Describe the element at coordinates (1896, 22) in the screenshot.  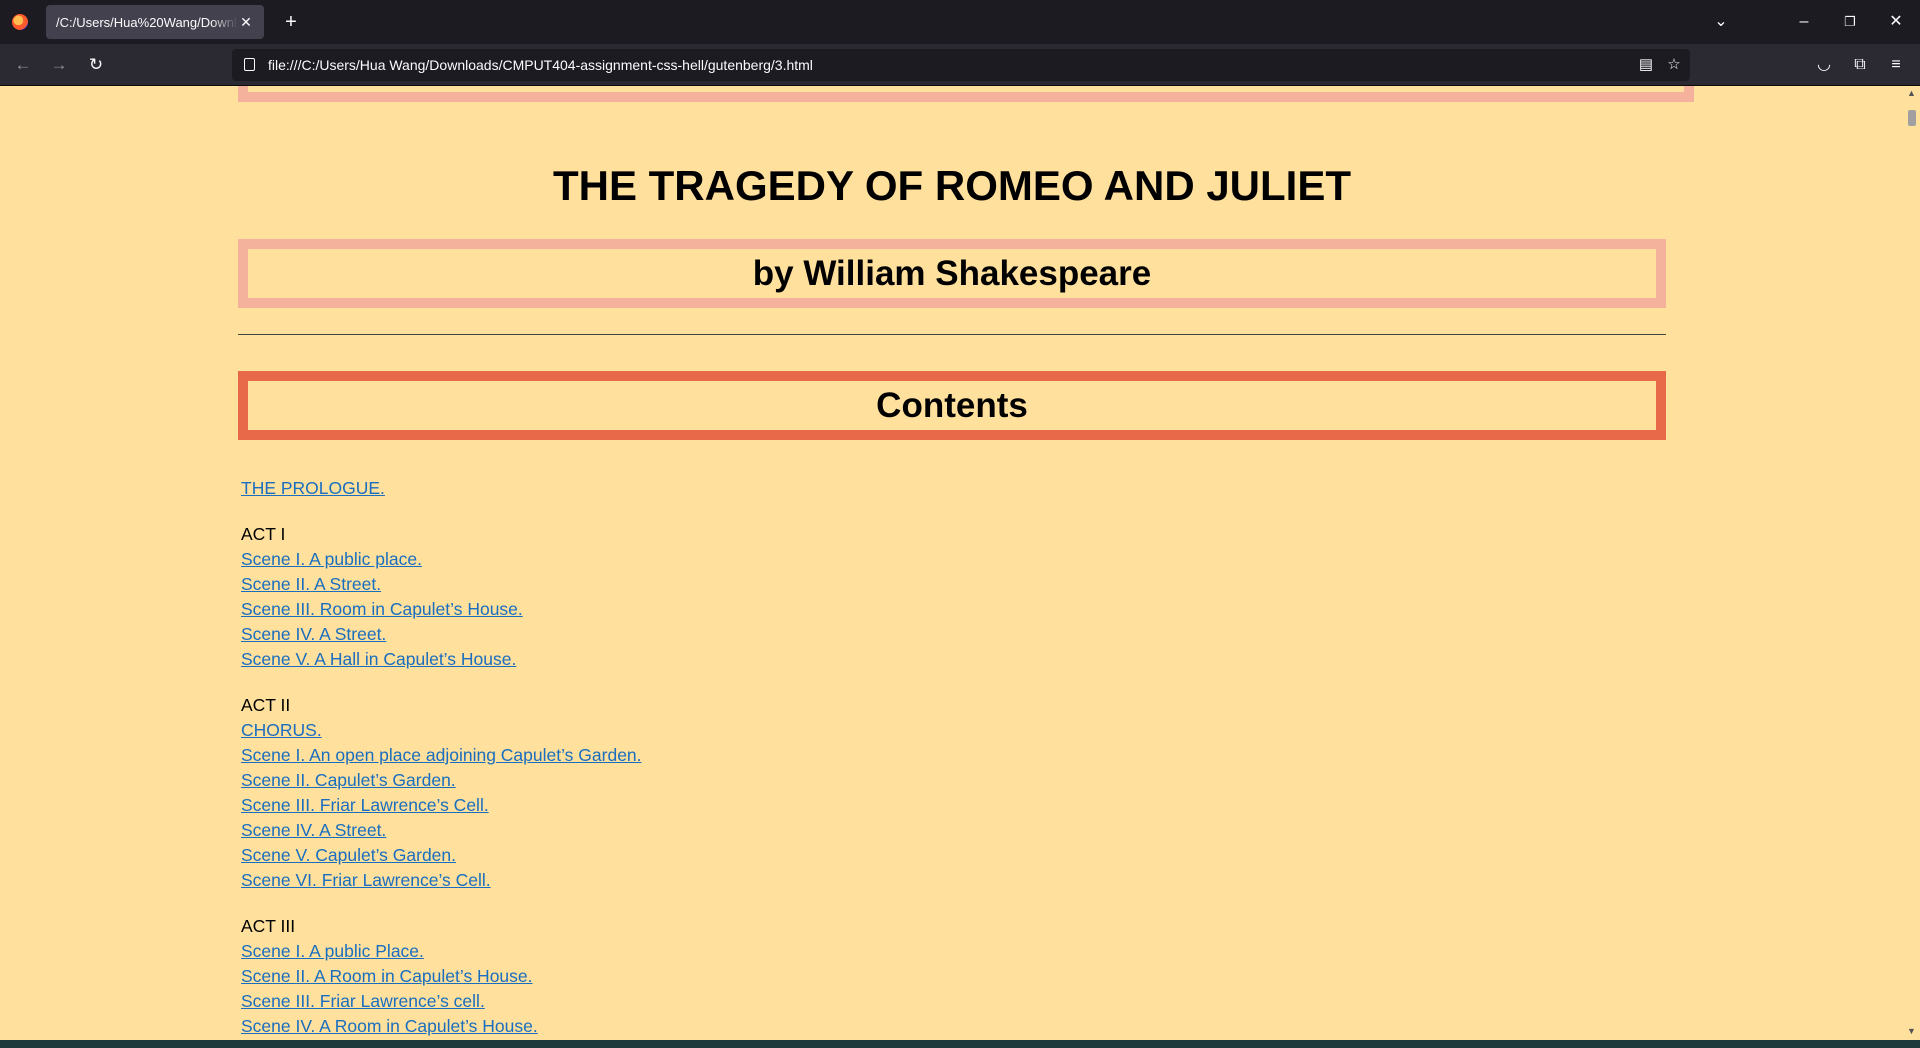
I see `close-icon: ✕` at that location.